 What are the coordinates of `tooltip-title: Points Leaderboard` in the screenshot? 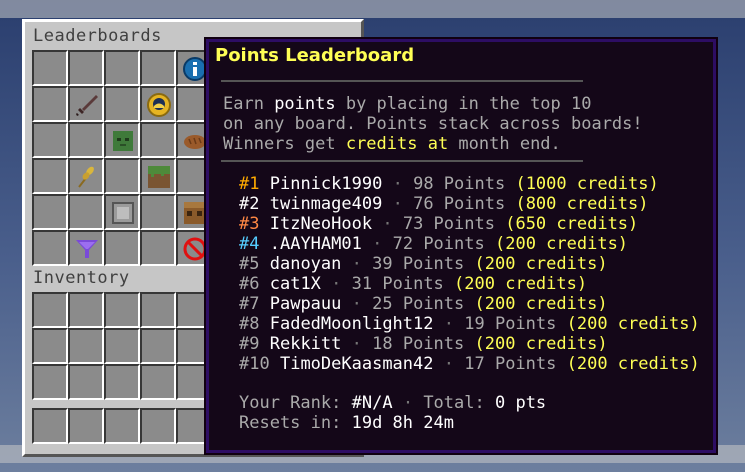 It's located at (315, 55).